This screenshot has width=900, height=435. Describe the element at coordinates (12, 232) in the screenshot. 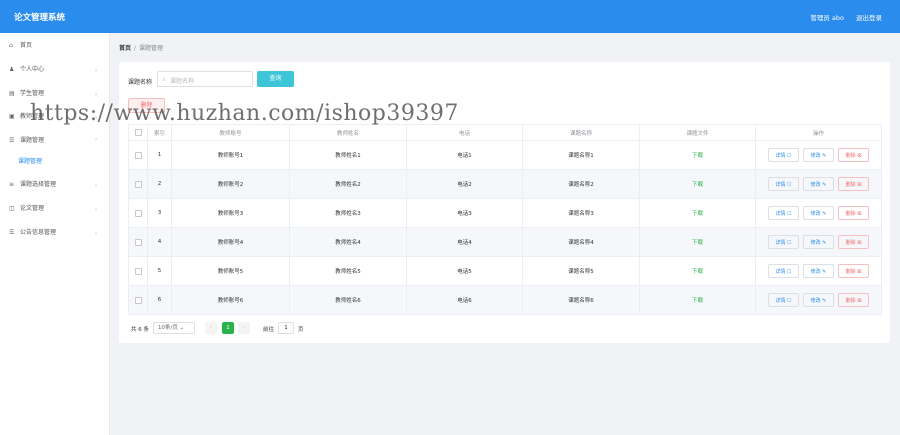

I see `notice-icon: ☰` at that location.